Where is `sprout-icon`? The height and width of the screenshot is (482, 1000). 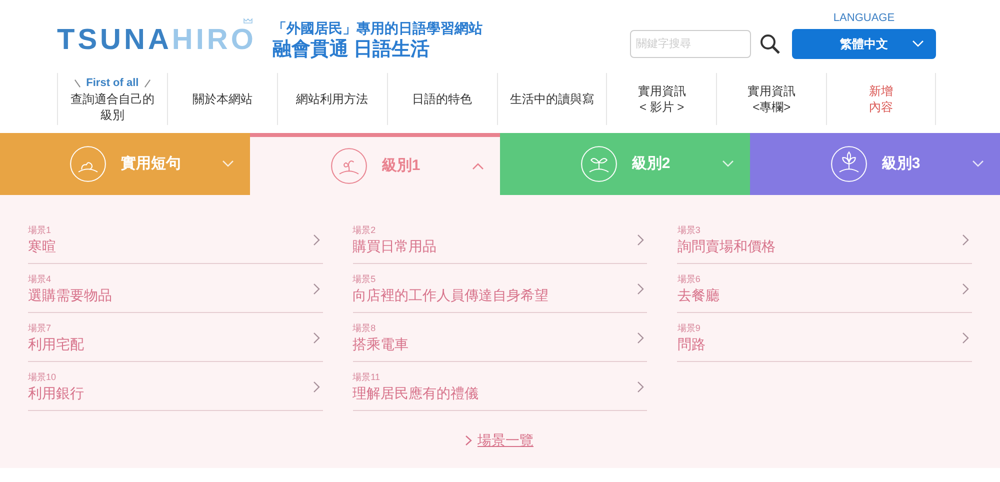
sprout-icon is located at coordinates (349, 166).